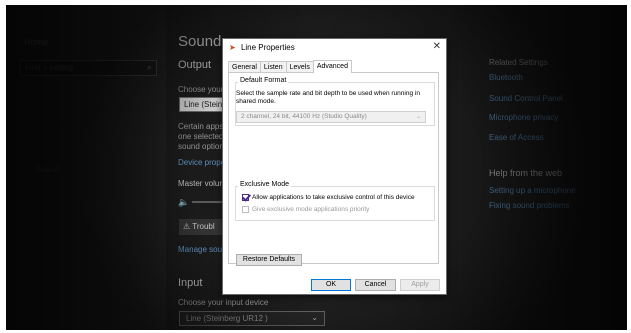 The width and height of the screenshot is (631, 333). Describe the element at coordinates (245, 209) in the screenshot. I see `checkbox-unchecked-icon` at that location.